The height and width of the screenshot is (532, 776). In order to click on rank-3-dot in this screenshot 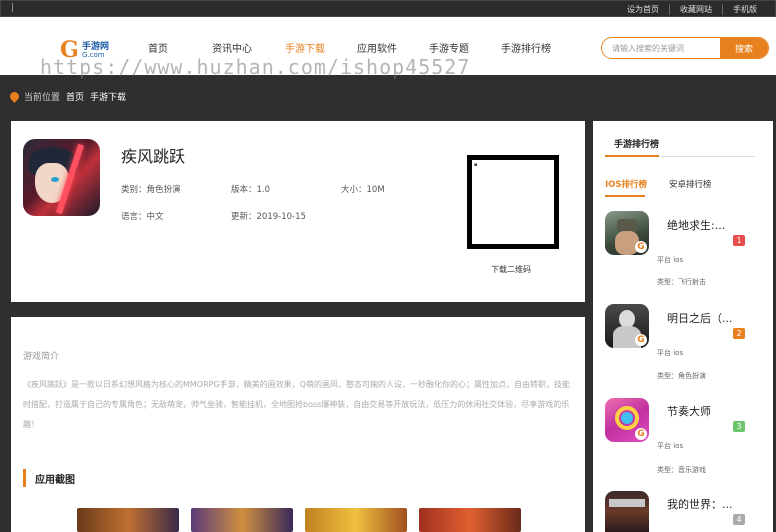, I will do `click(627, 418)`.